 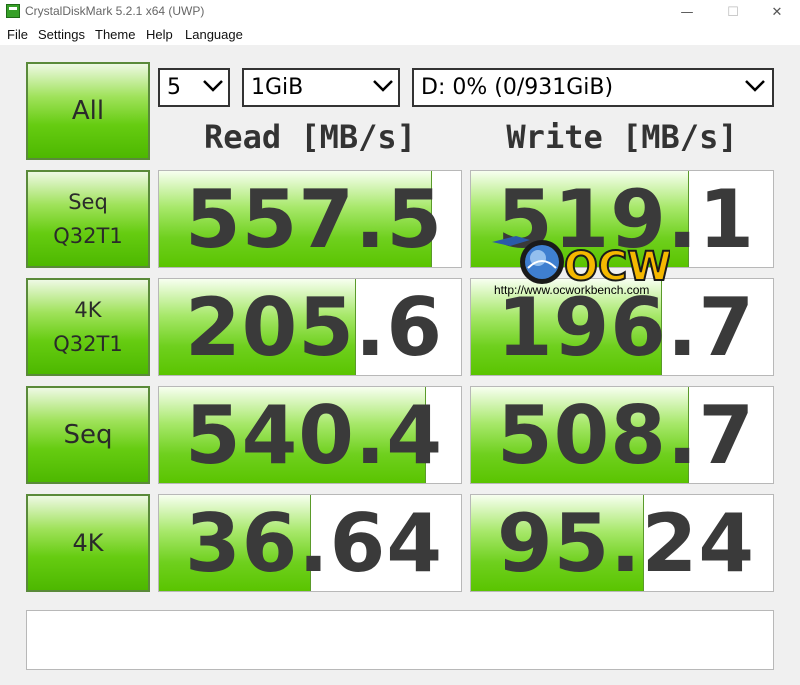 What do you see at coordinates (194, 87) in the screenshot?
I see `count-select: 5` at bounding box center [194, 87].